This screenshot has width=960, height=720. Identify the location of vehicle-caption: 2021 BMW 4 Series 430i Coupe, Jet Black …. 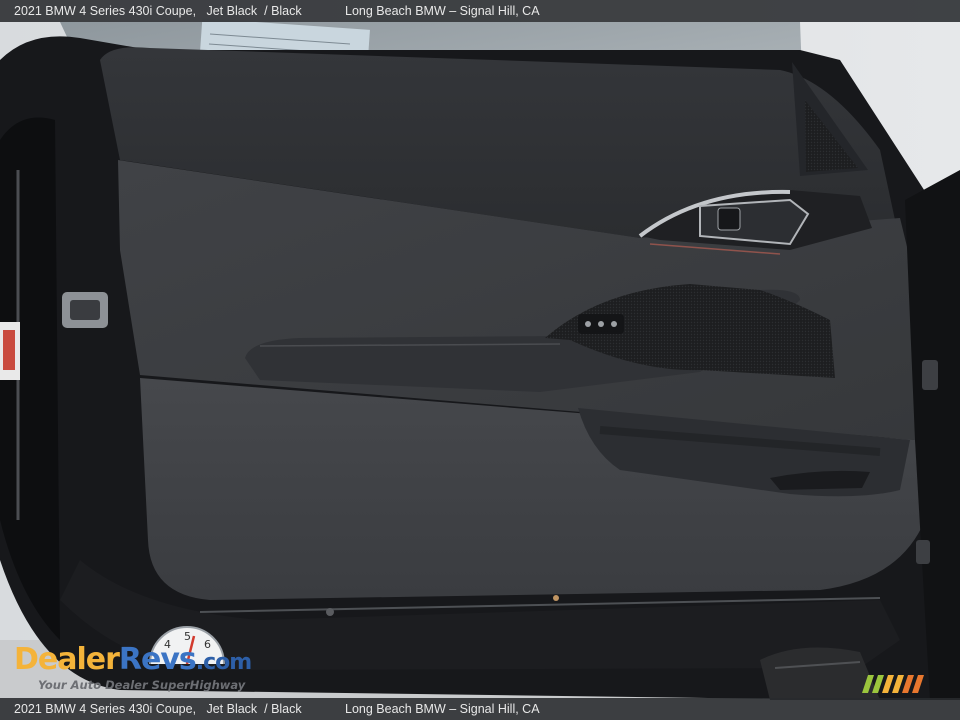
(158, 11).